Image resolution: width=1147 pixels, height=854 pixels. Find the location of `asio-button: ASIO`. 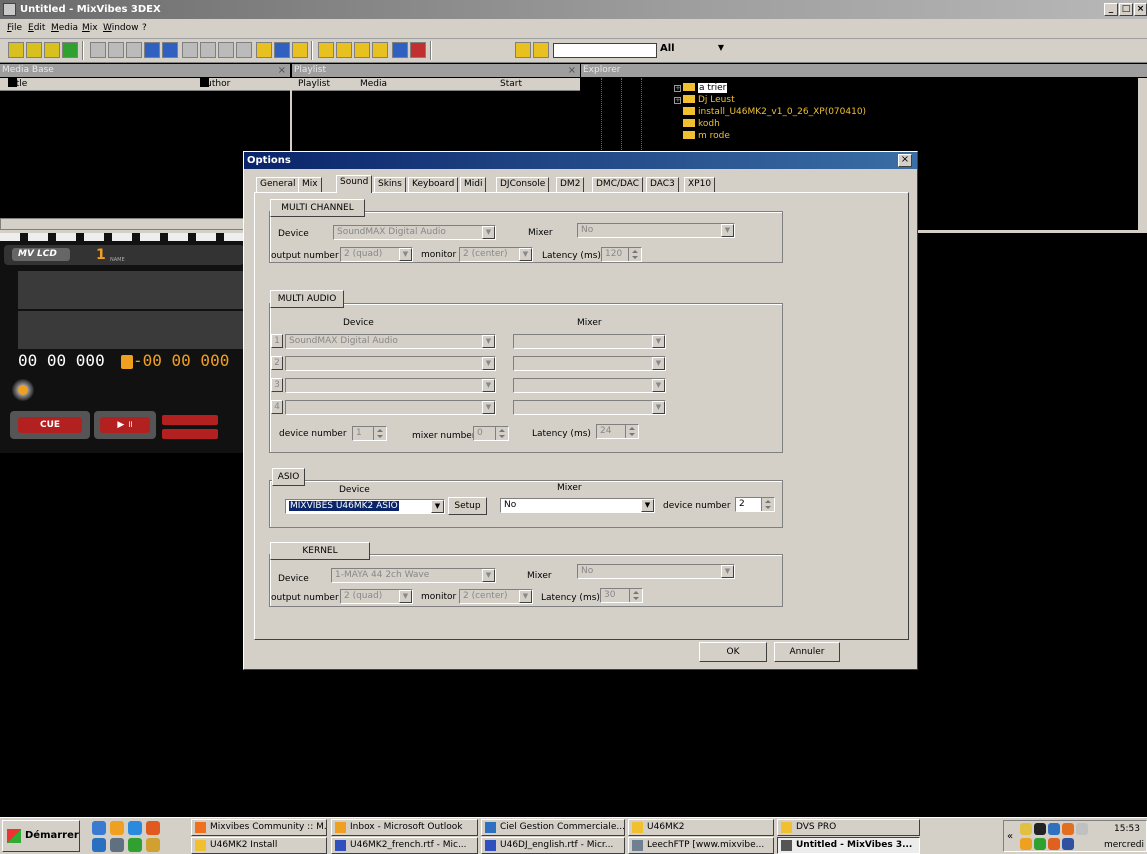

asio-button: ASIO is located at coordinates (288, 477).